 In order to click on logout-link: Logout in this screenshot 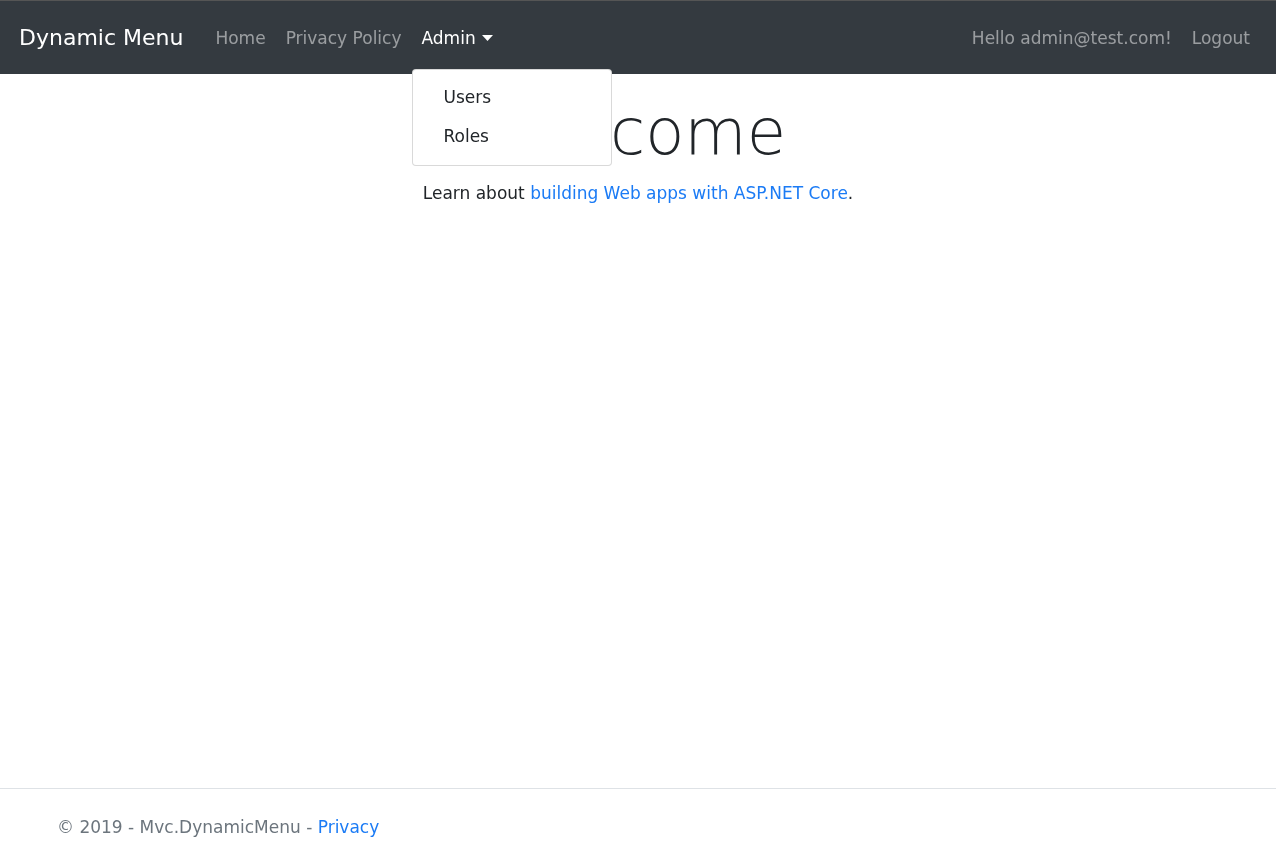, I will do `click(1220, 37)`.